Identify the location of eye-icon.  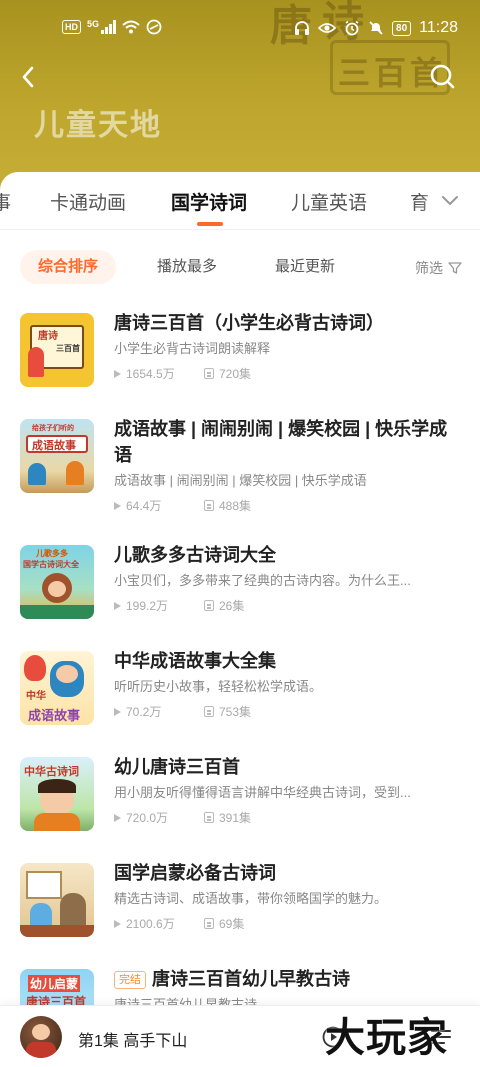
(327, 28).